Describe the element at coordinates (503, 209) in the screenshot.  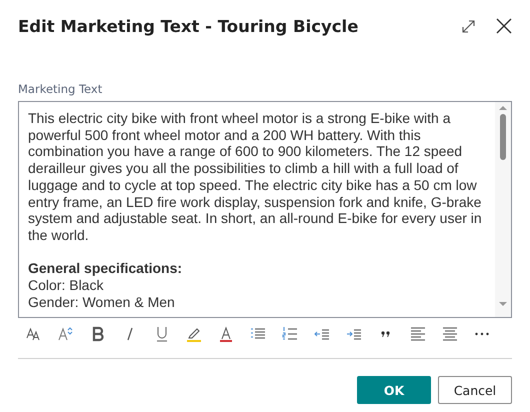
I see `scrollbar` at that location.